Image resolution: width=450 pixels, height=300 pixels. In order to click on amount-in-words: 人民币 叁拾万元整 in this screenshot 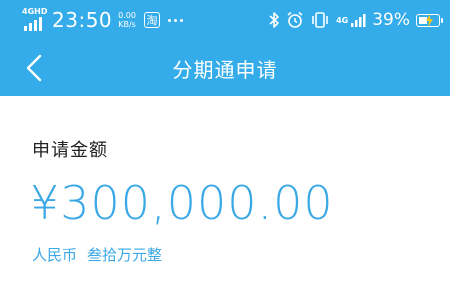, I will do `click(97, 254)`.